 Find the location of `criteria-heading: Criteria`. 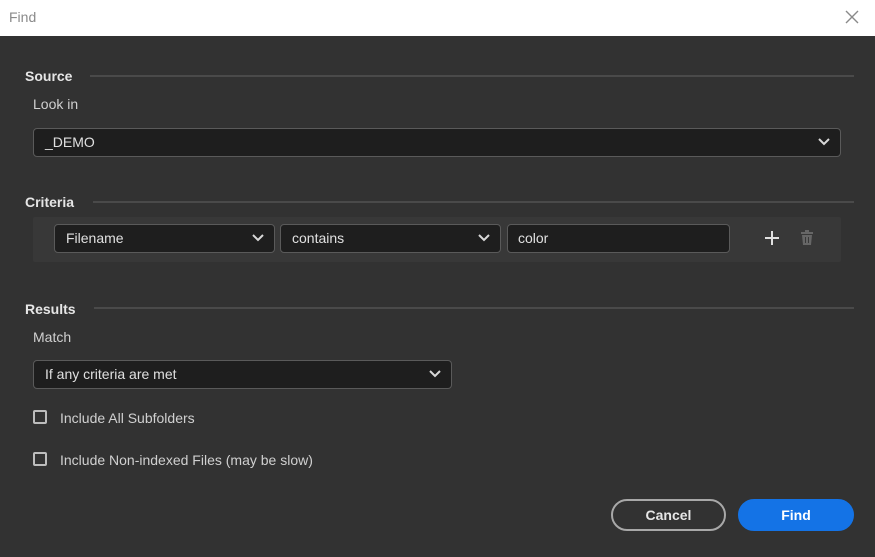

criteria-heading: Criteria is located at coordinates (50, 202).